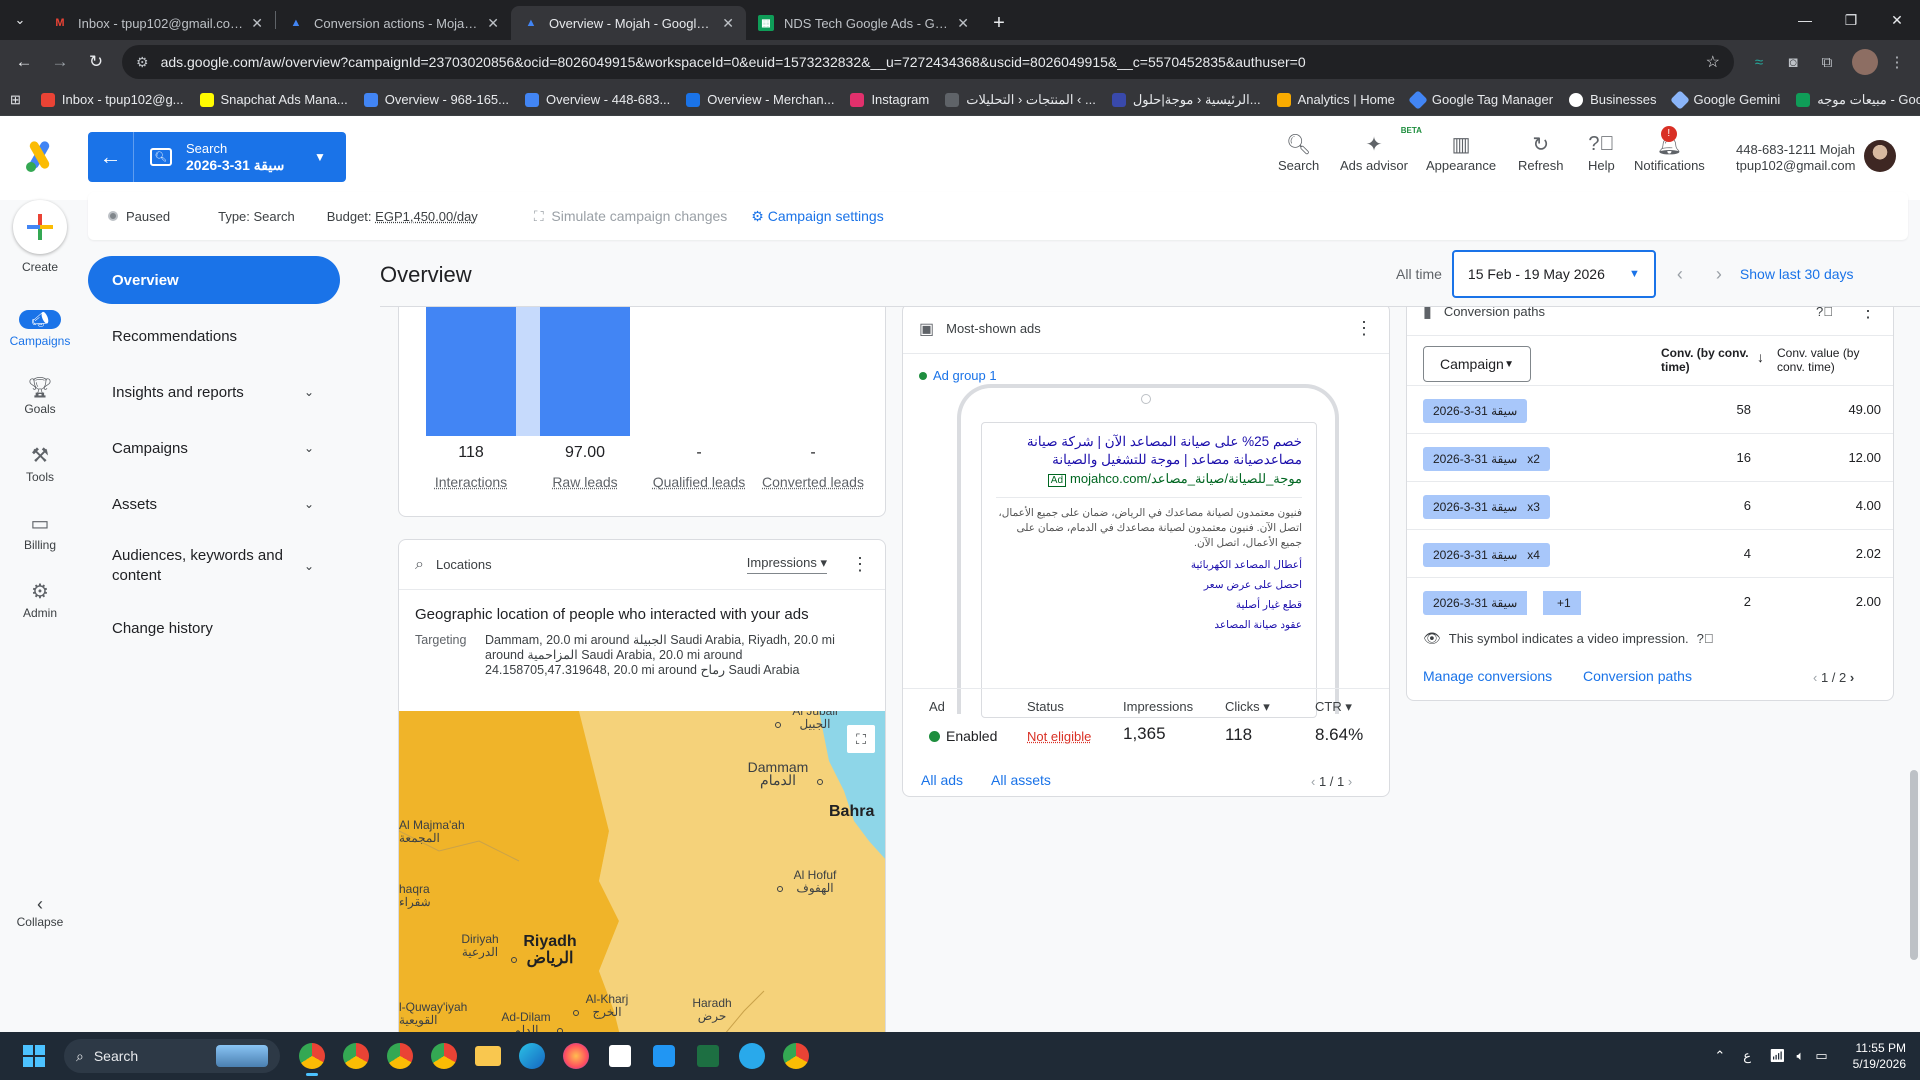  What do you see at coordinates (999, 23) in the screenshot?
I see `new-tab-button: +` at bounding box center [999, 23].